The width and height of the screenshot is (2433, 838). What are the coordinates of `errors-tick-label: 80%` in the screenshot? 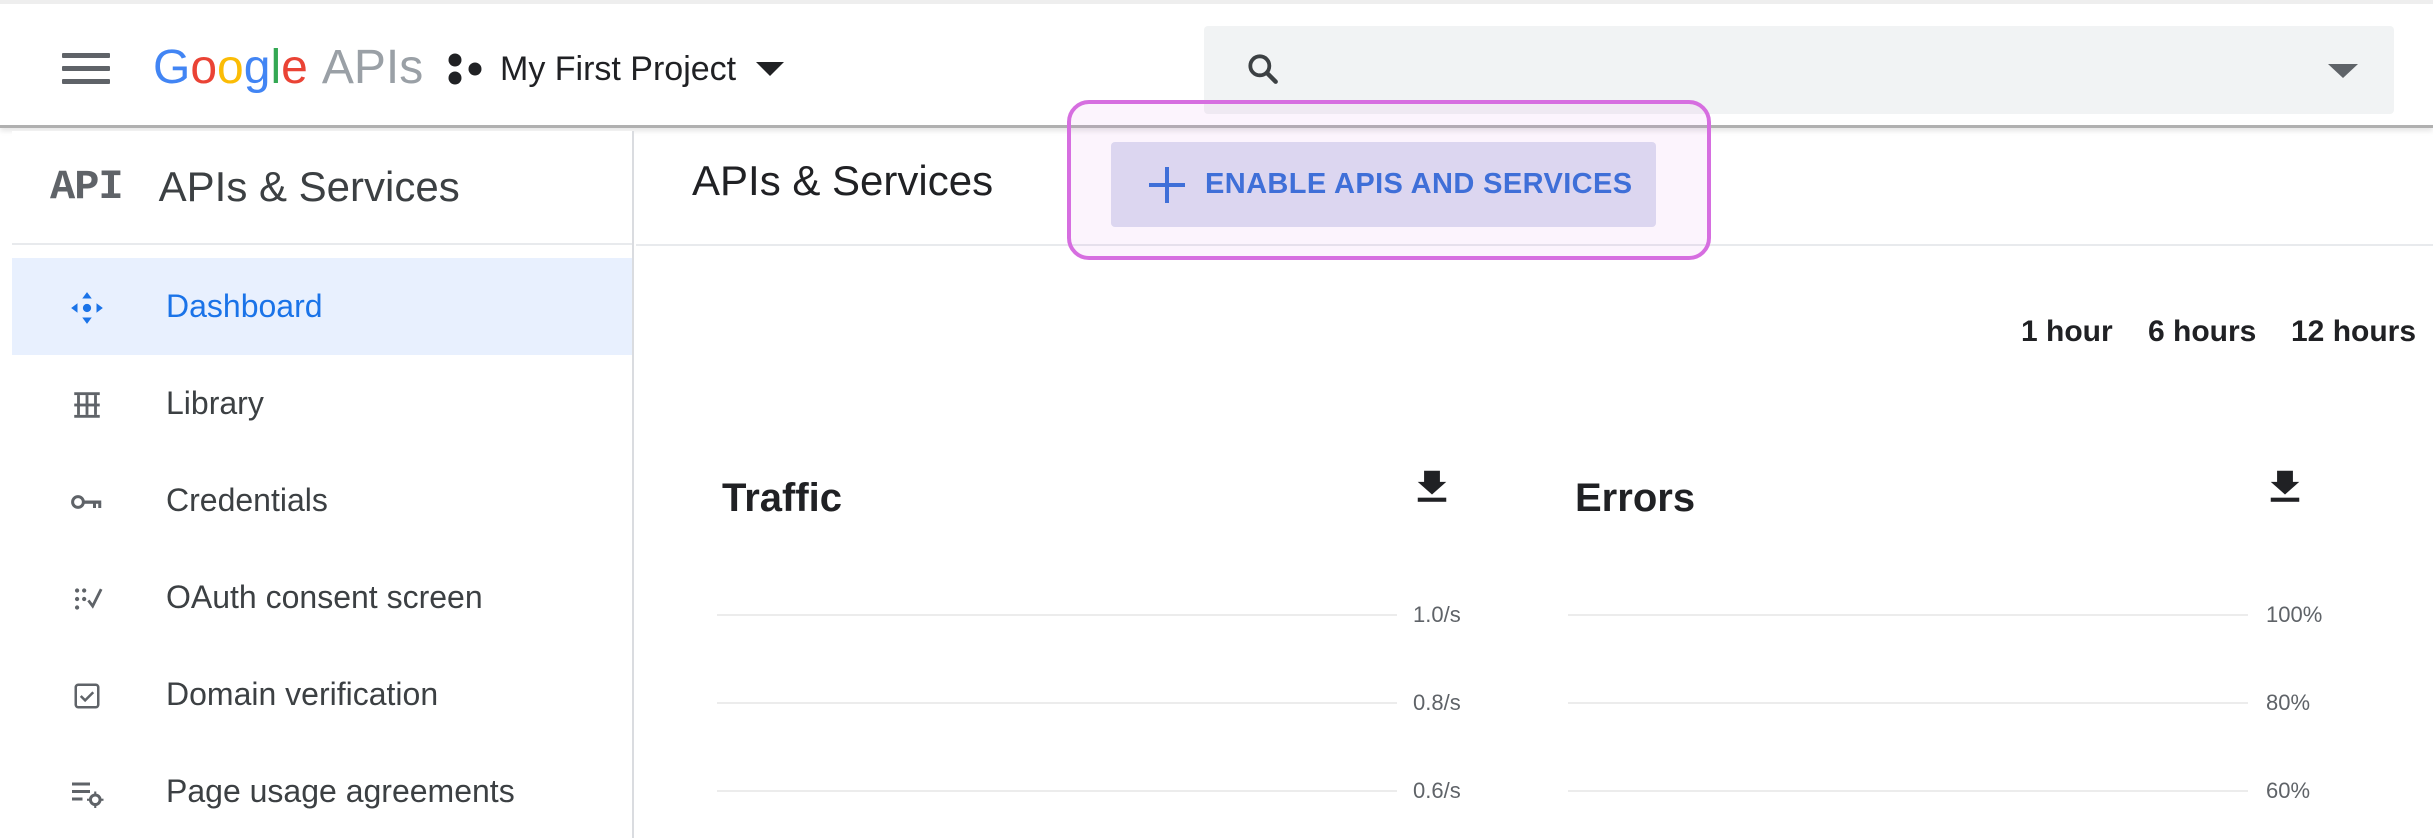 It's located at (2288, 702).